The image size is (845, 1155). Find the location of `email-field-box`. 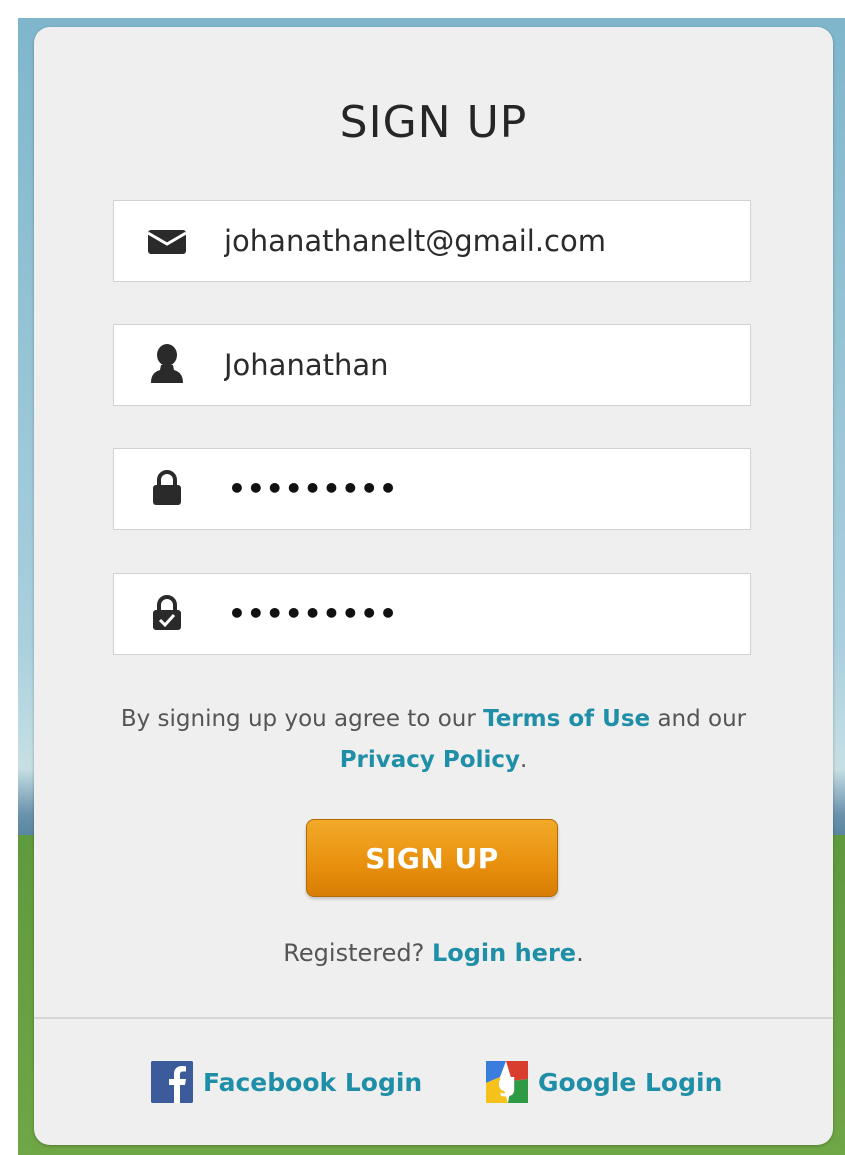

email-field-box is located at coordinates (432, 241).